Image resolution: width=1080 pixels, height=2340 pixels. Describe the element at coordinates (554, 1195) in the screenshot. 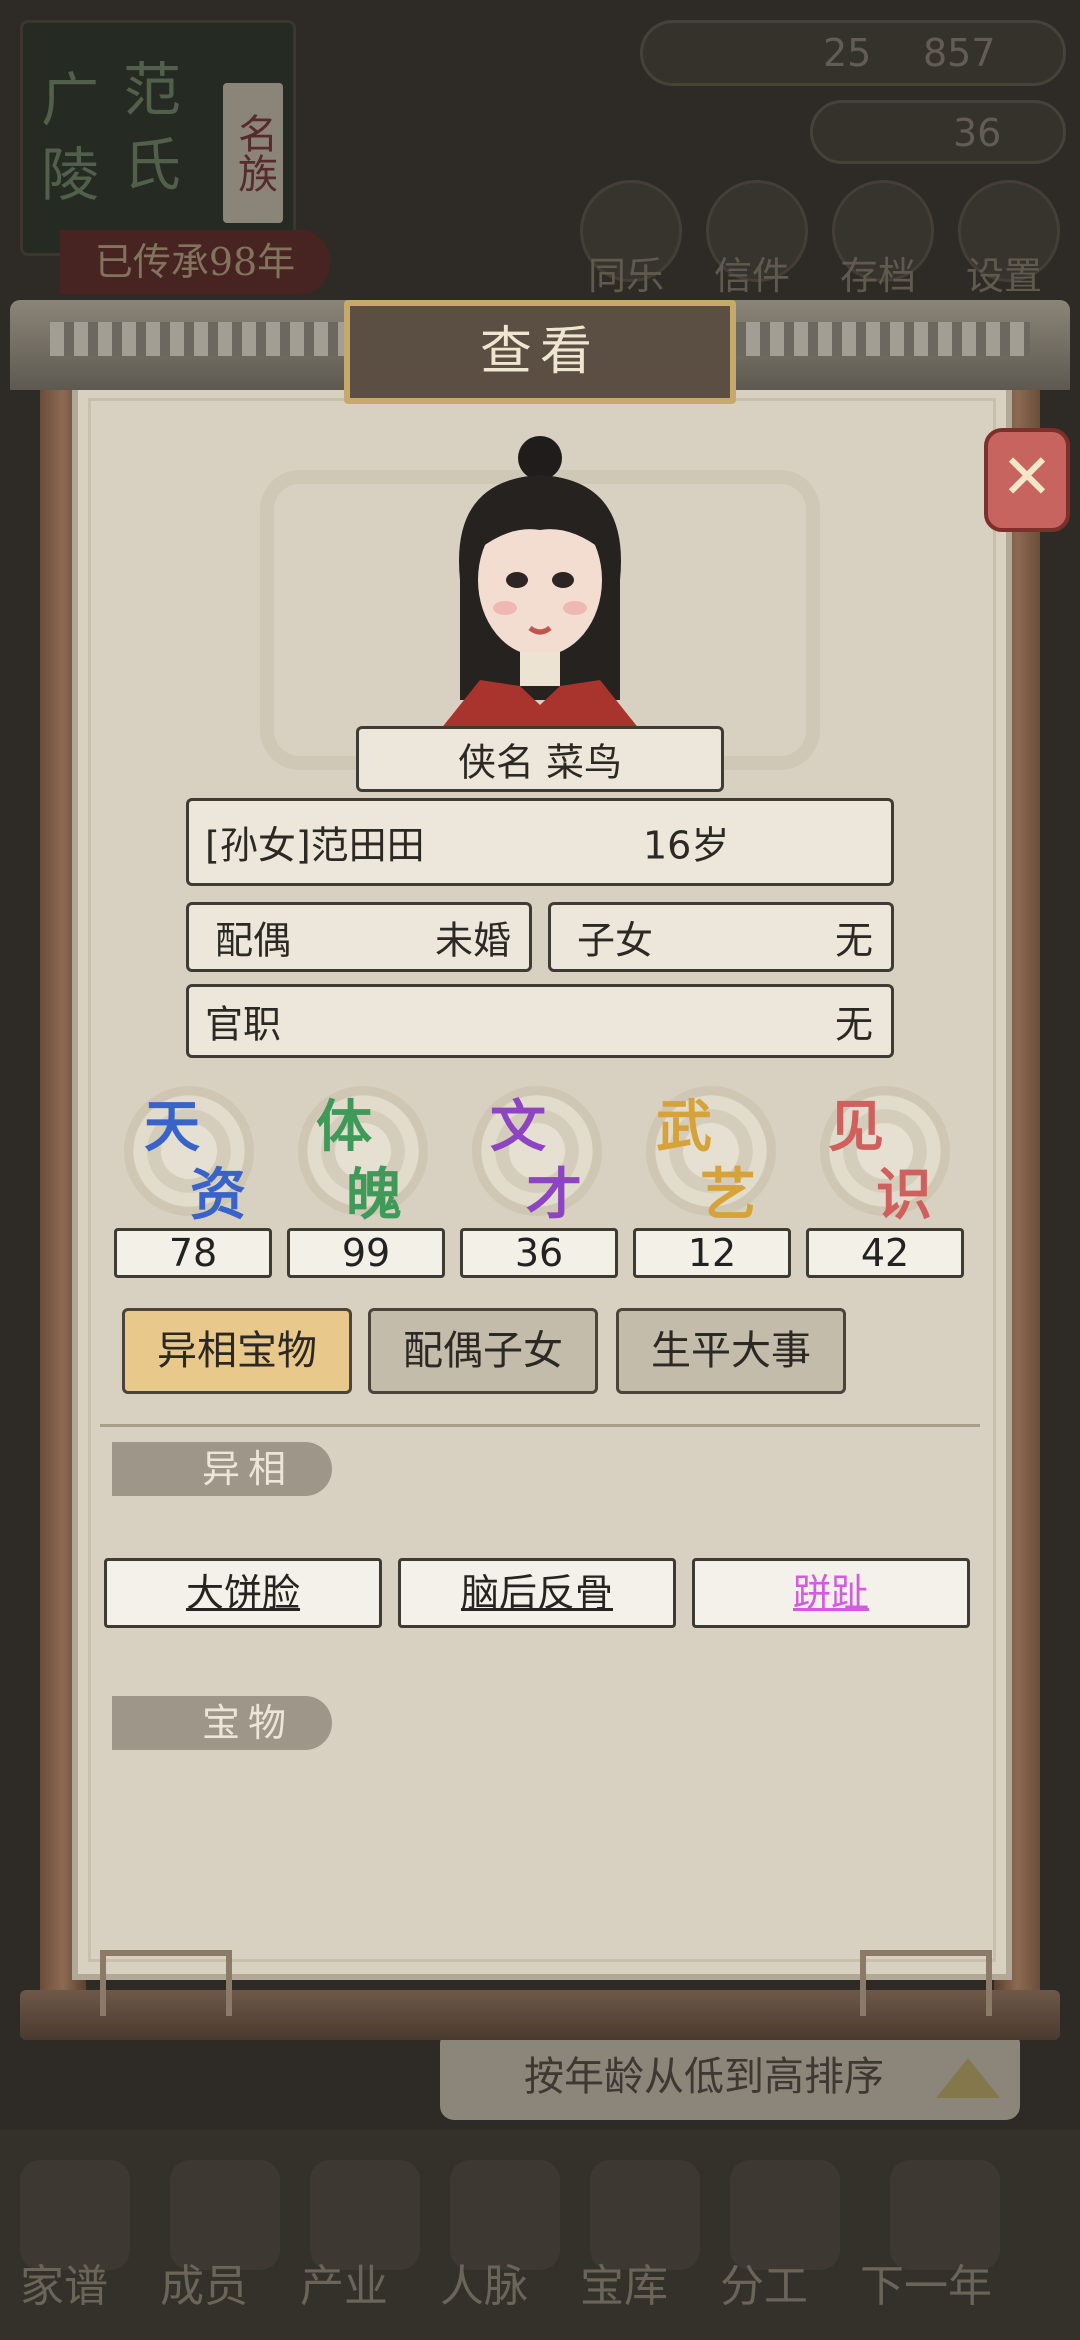

I see `stat-literacy-label-bottom: 才` at that location.